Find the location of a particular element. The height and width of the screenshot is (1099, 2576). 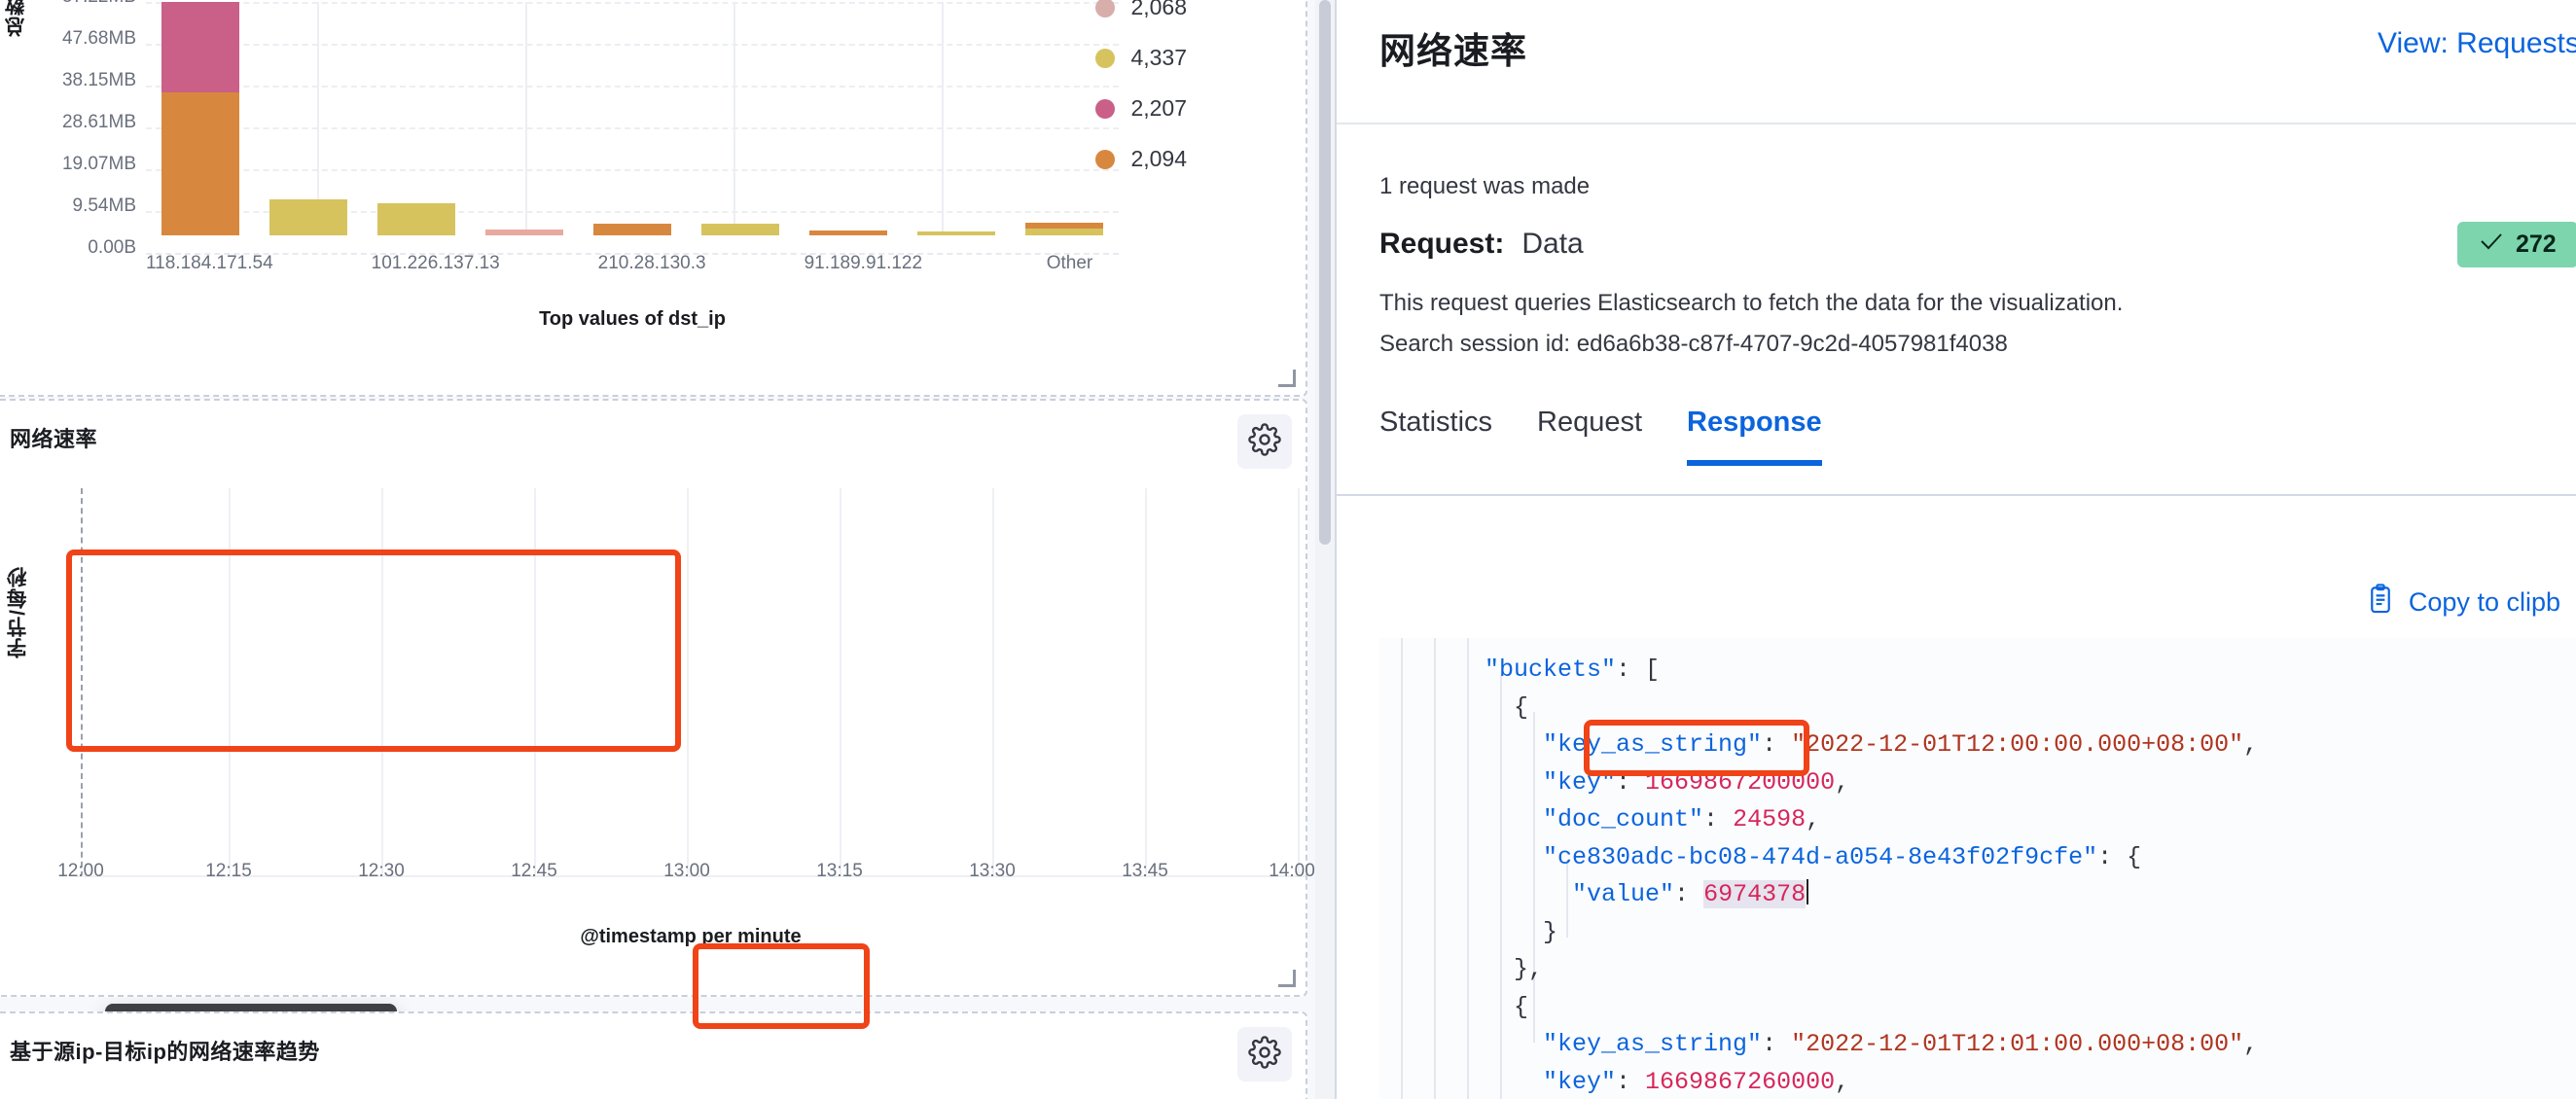

panel-network-speed-trend: 基于源ip-目标ip的网络速率趋势 118.184.171.54 - 139.2 is located at coordinates (653, 1055).